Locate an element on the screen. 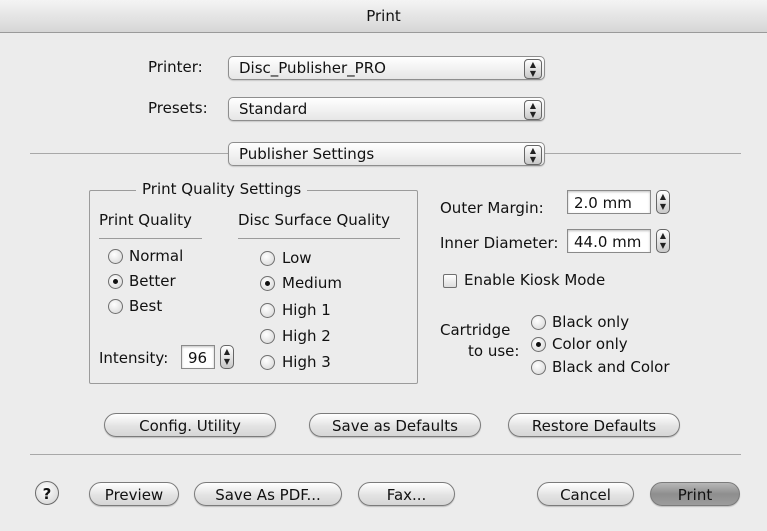  surface-option-high-3: High 3 is located at coordinates (306, 362).